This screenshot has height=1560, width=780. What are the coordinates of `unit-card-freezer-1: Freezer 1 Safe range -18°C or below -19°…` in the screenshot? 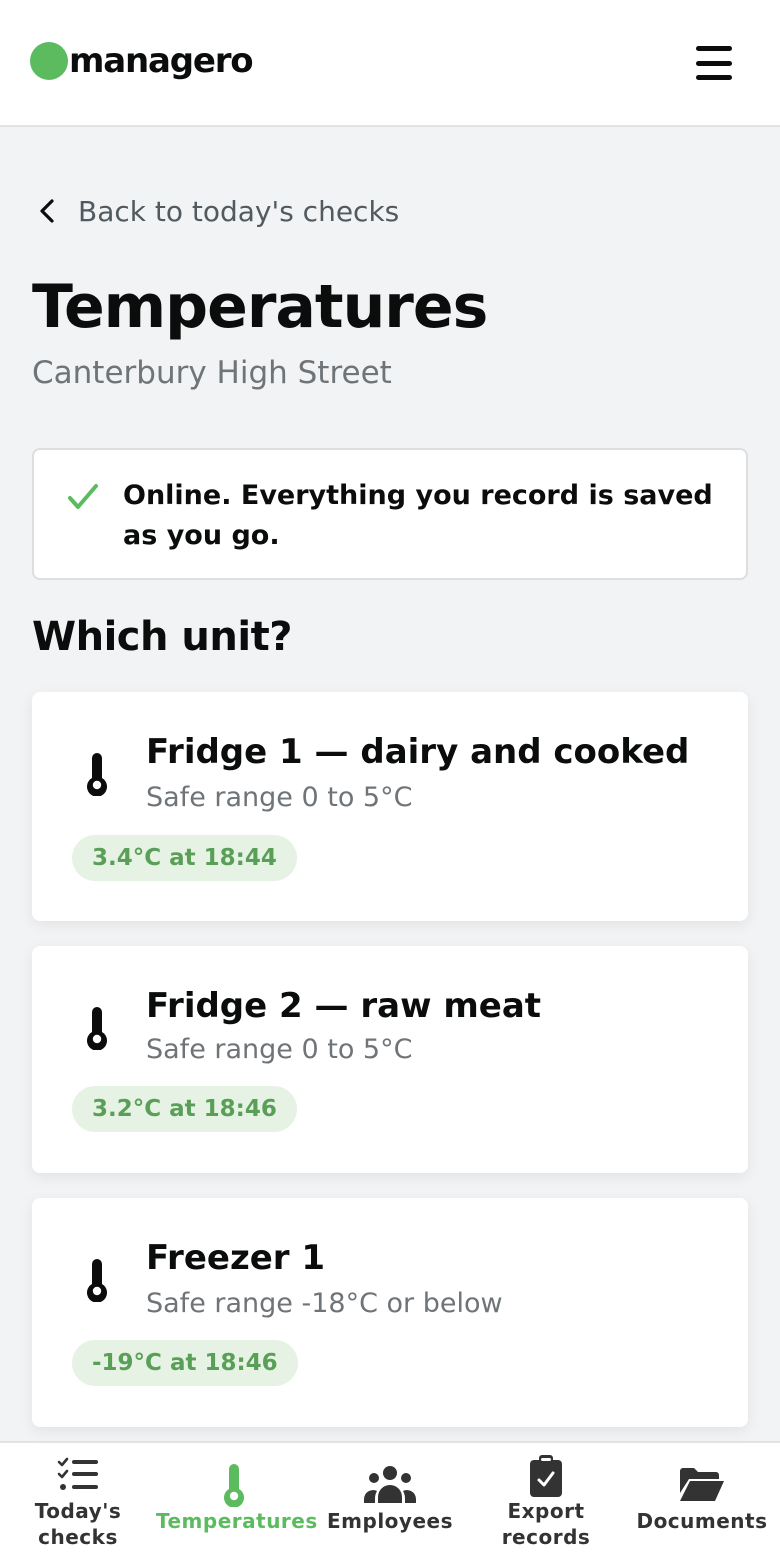 It's located at (390, 1312).